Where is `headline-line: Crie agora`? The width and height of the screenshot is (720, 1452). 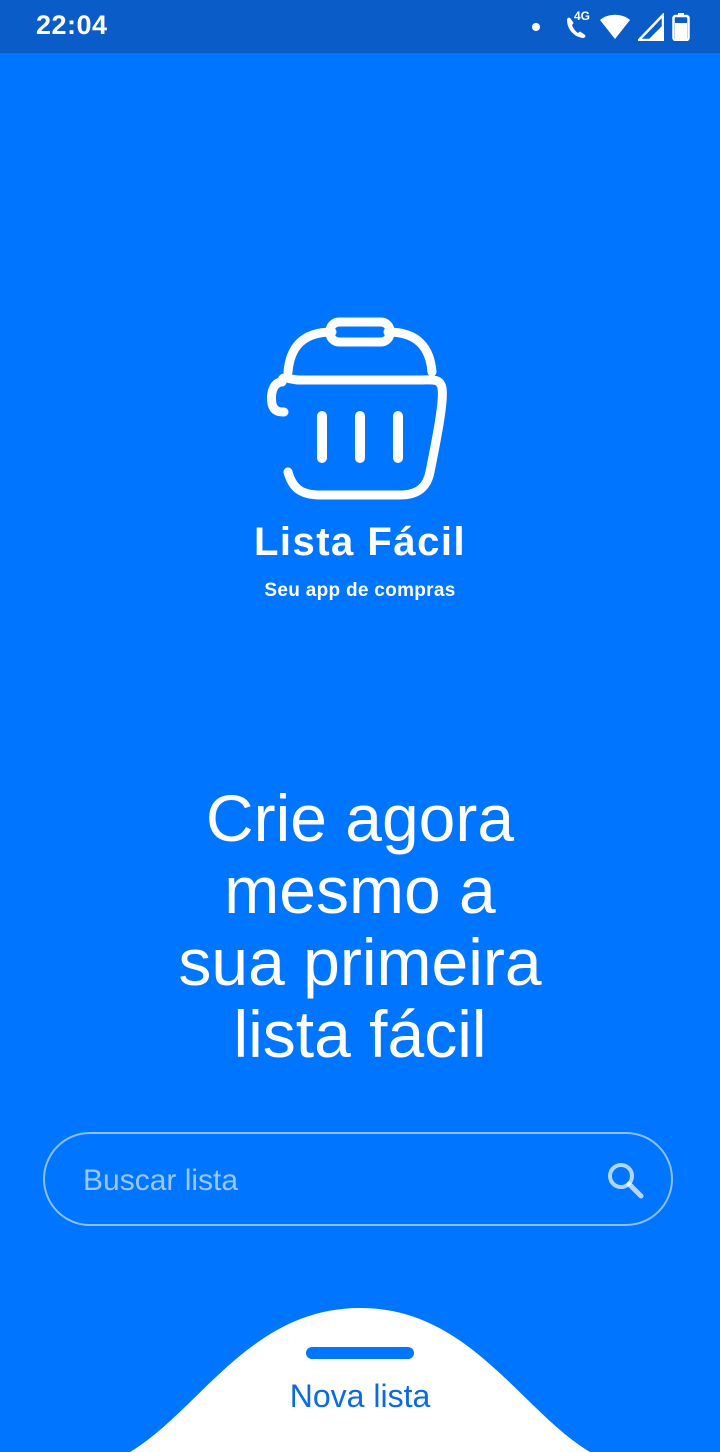
headline-line: Crie agora is located at coordinates (360, 818).